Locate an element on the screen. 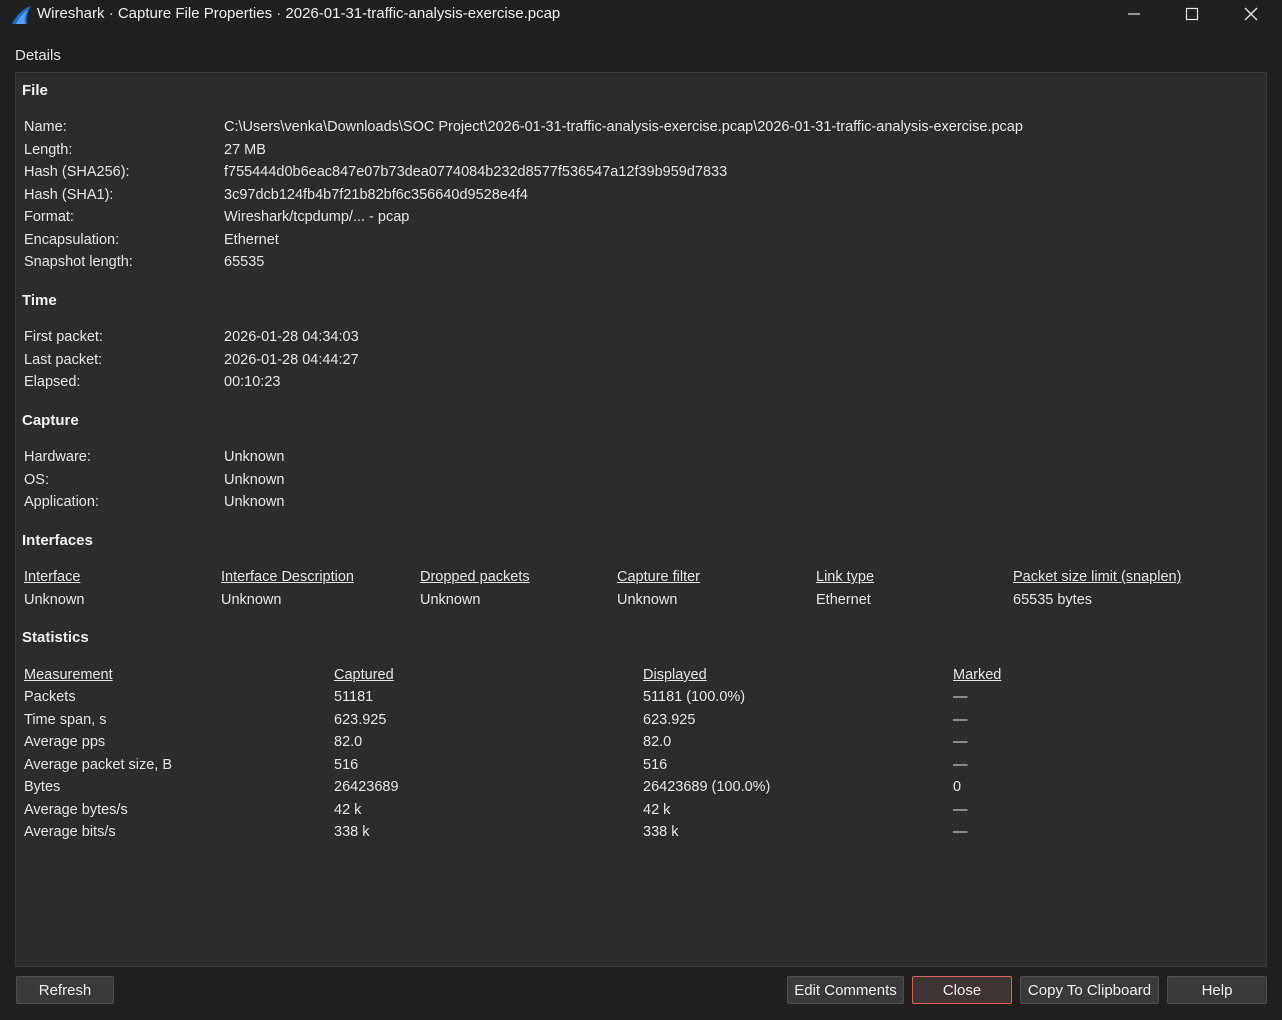 The height and width of the screenshot is (1020, 1282). section-heading-time: Time is located at coordinates (39, 300).